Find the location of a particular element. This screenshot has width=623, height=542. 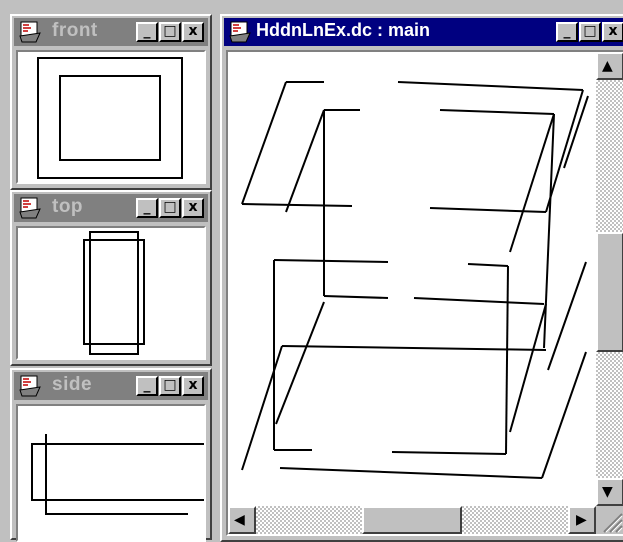

scroll-down-button: ▼ is located at coordinates (609, 492).